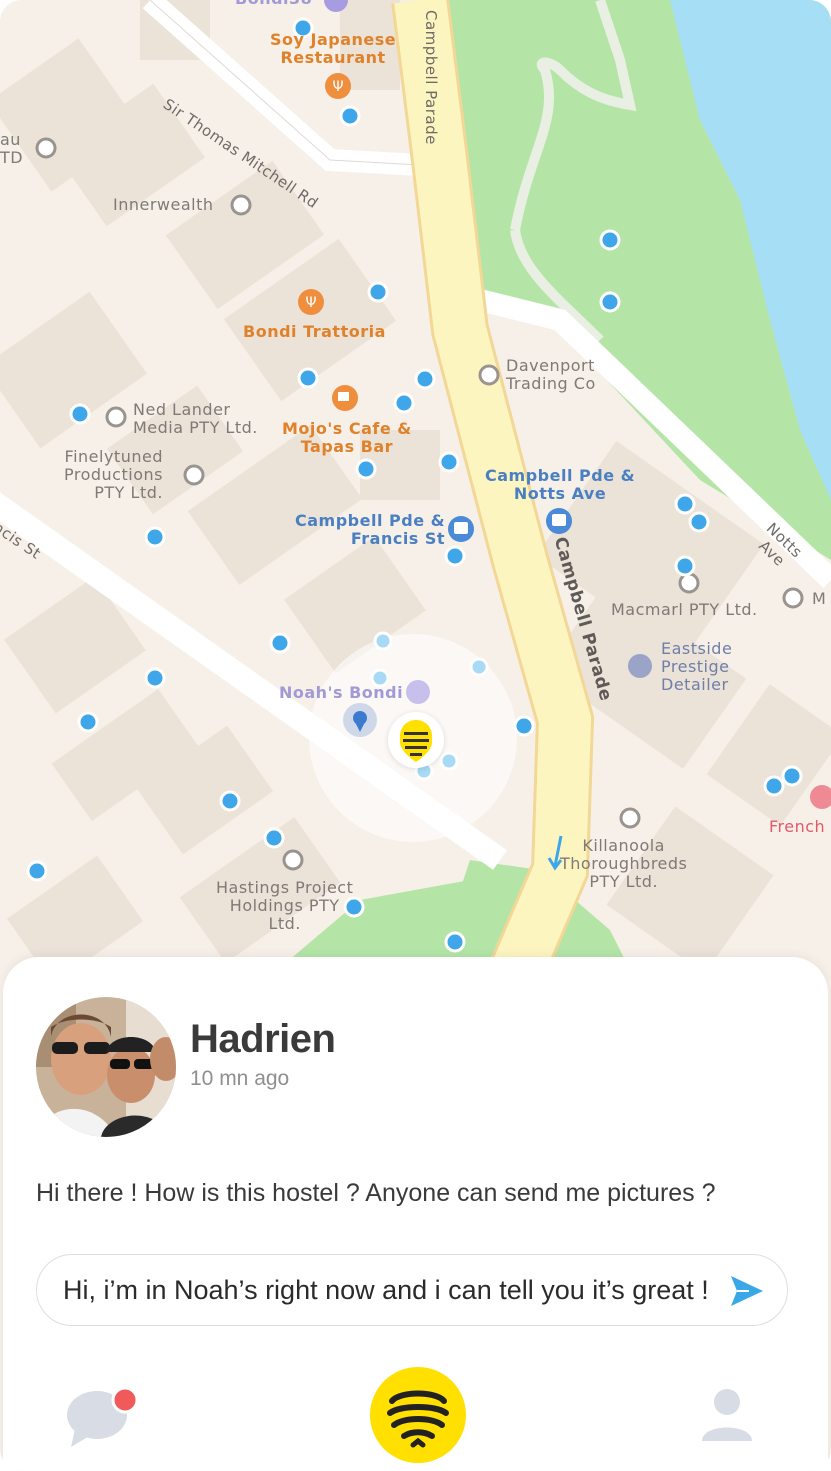 The height and width of the screenshot is (1471, 831). I want to click on send-icon, so click(747, 1291).